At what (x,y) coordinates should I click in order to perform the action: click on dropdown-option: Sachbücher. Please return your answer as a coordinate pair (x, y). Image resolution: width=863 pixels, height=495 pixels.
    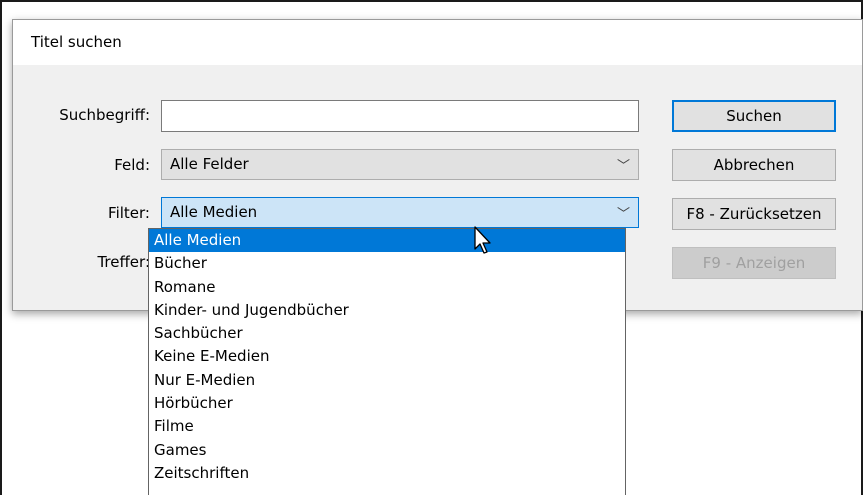
    Looking at the image, I should click on (387, 333).